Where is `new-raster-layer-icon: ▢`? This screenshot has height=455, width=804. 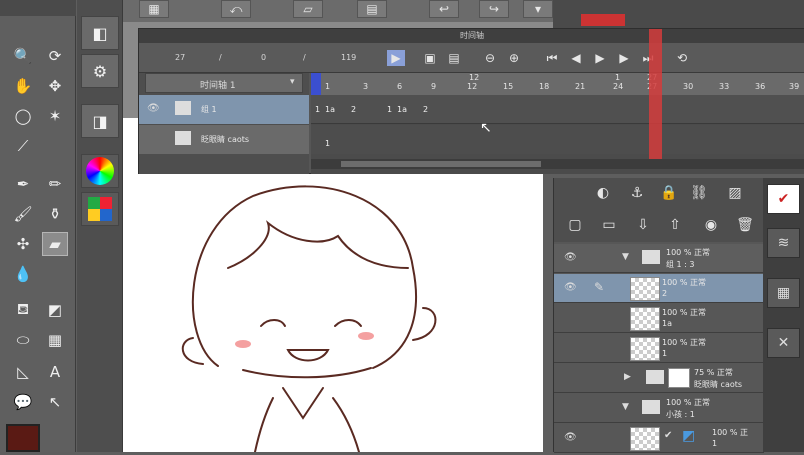 new-raster-layer-icon: ▢ is located at coordinates (575, 225).